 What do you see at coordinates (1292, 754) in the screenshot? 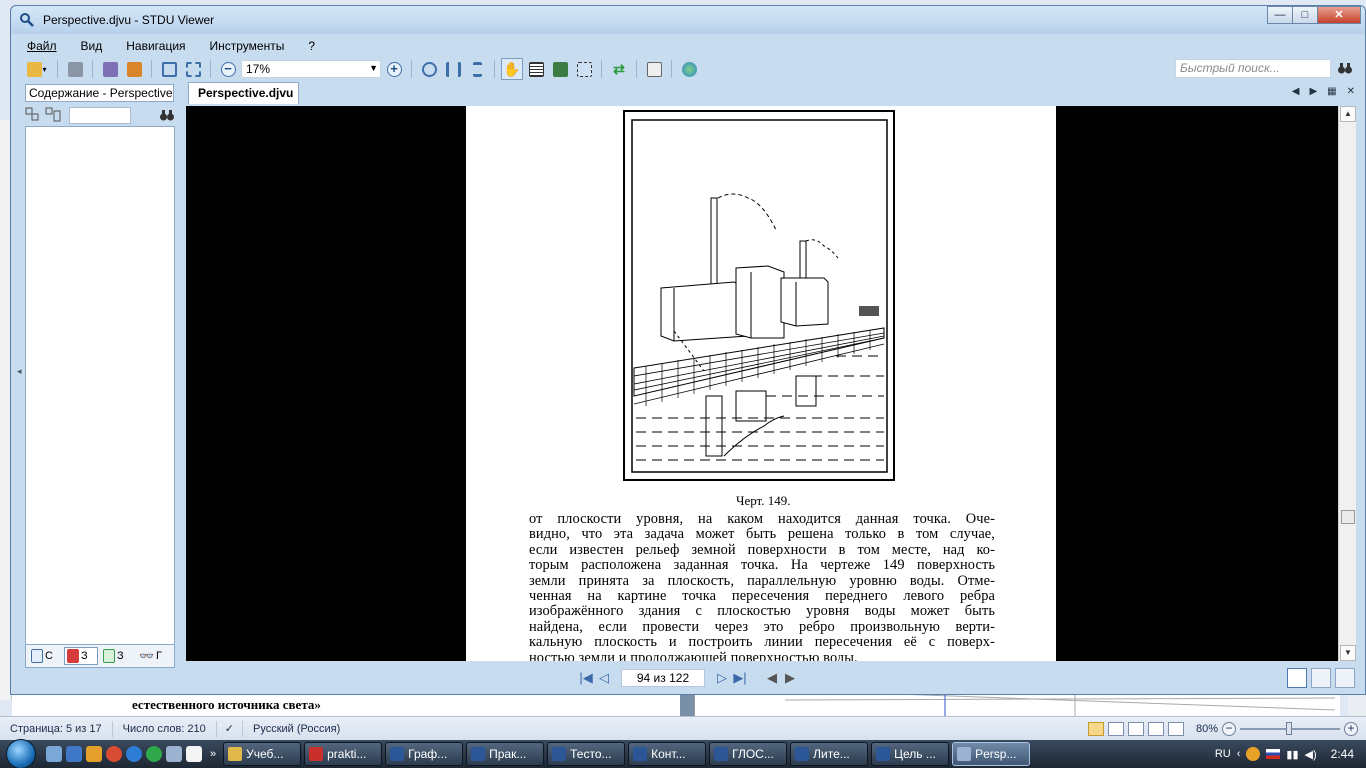
I see `network-icon: ▮▮` at bounding box center [1292, 754].